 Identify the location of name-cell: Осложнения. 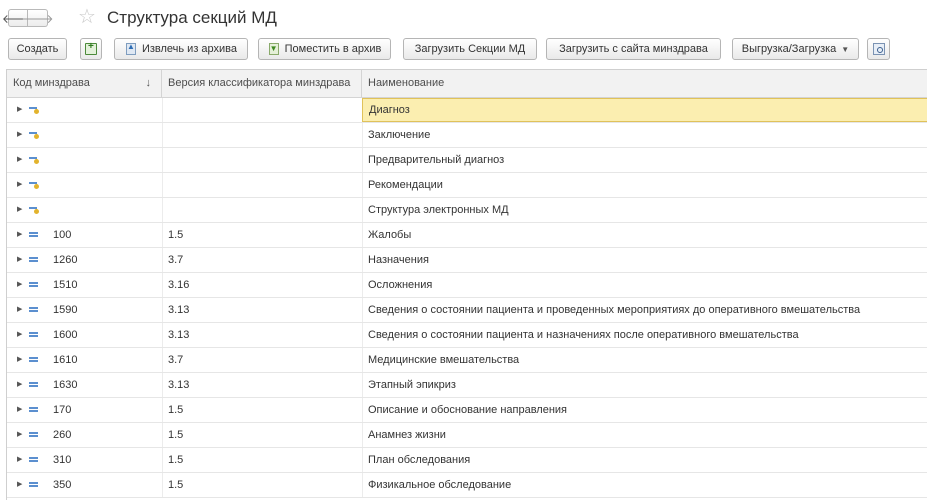
(400, 285).